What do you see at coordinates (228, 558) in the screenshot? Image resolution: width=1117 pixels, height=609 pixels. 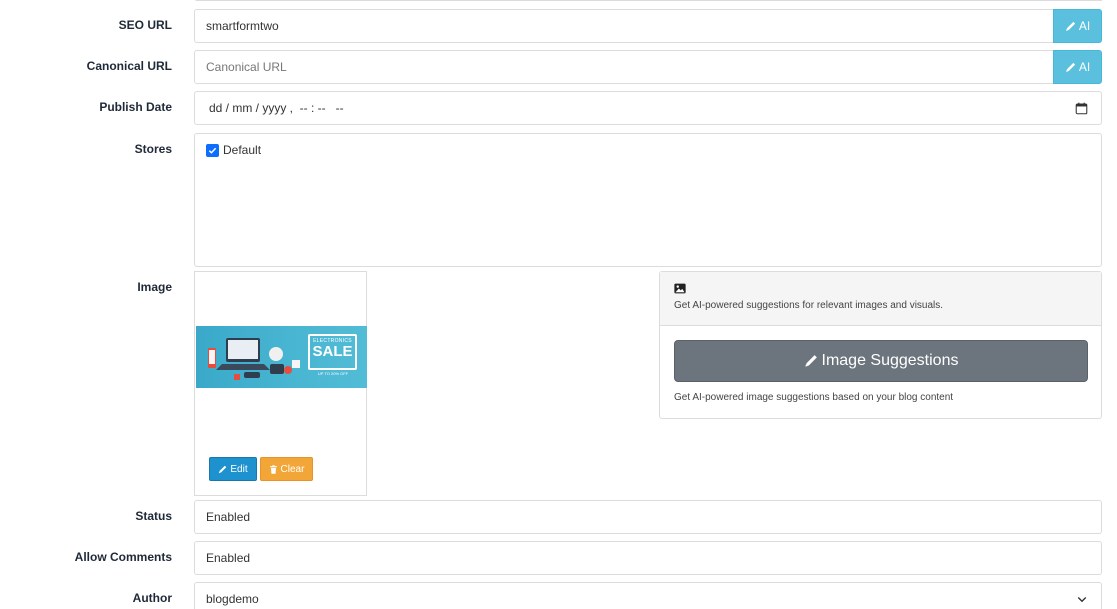 I see `allow-comments-value: Enabled` at bounding box center [228, 558].